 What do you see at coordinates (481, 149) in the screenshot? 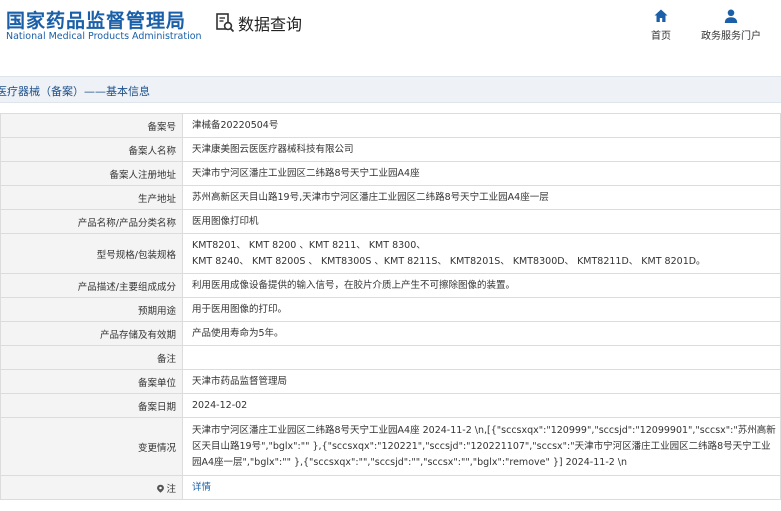
I see `filer-name-value: 天津康美图云医医疗器械科技有限公司` at bounding box center [481, 149].